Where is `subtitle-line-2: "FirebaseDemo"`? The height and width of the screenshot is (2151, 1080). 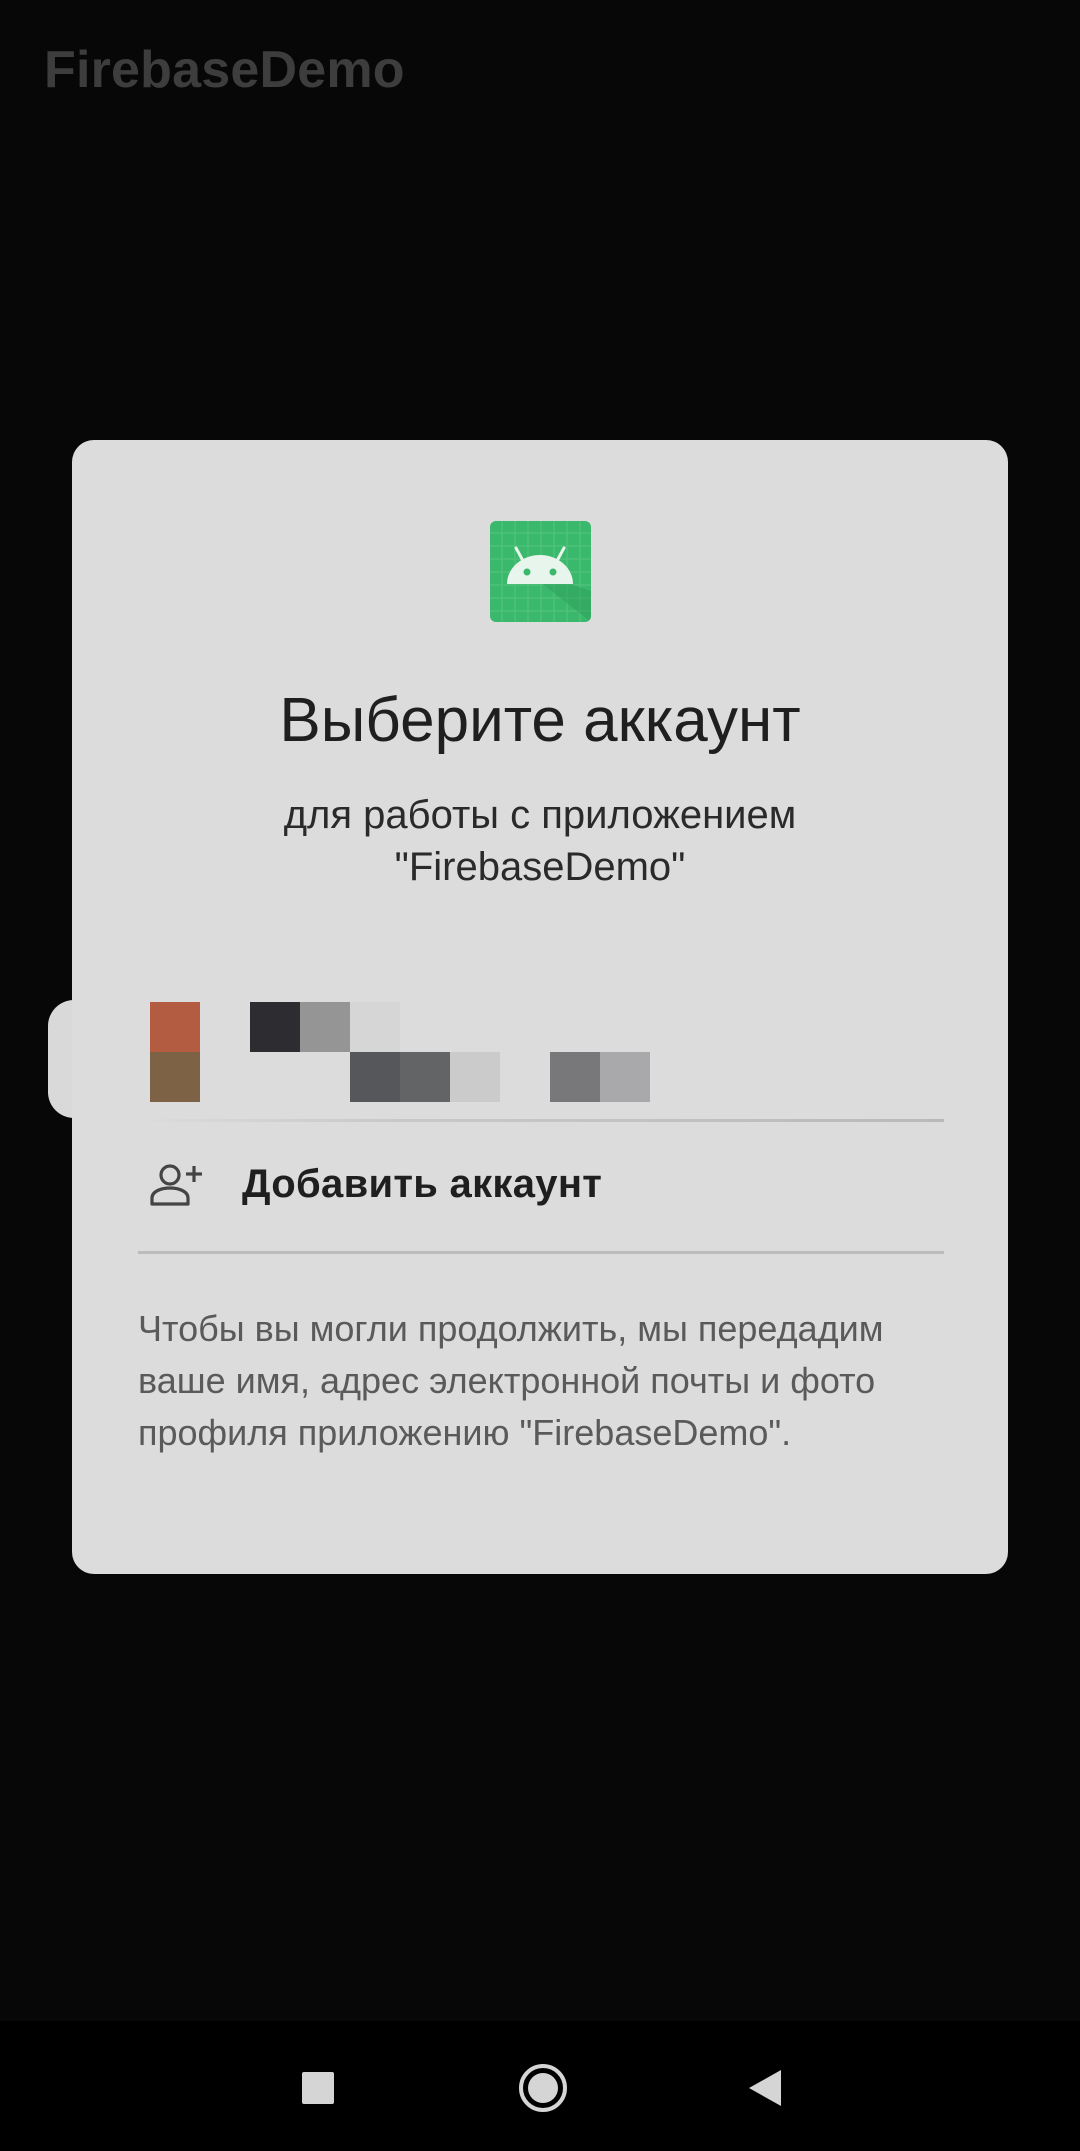 subtitle-line-2: "FirebaseDemo" is located at coordinates (540, 867).